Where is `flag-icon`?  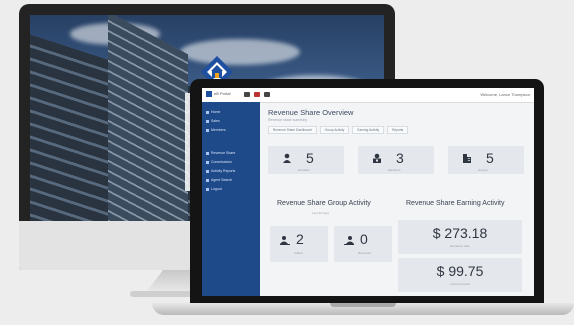 flag-icon is located at coordinates (257, 94).